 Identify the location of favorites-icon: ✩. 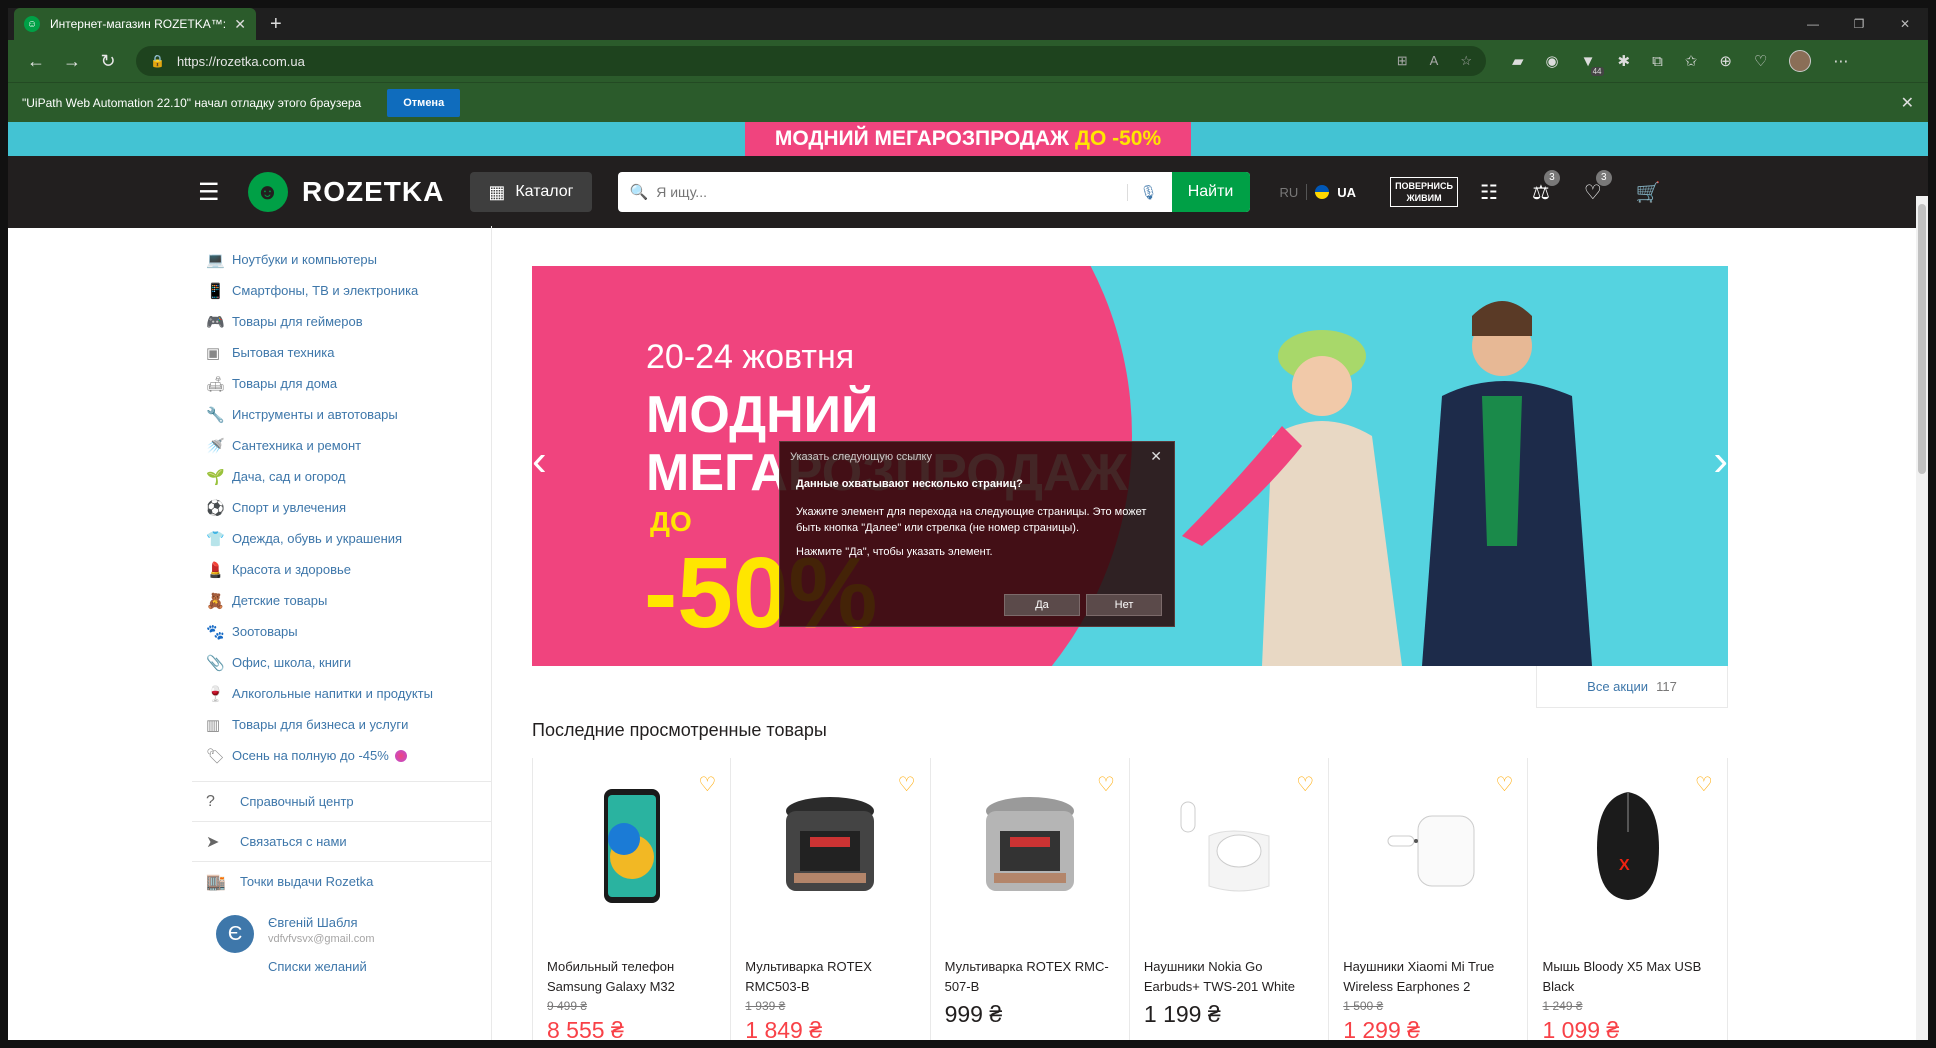
(1691, 61).